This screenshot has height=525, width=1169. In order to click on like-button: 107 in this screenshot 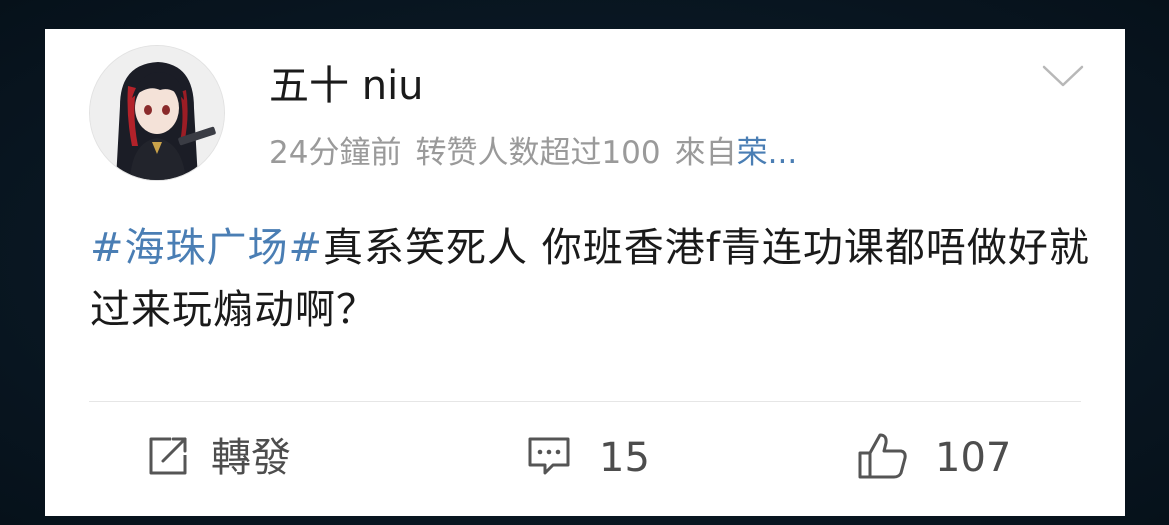, I will do `click(934, 458)`.